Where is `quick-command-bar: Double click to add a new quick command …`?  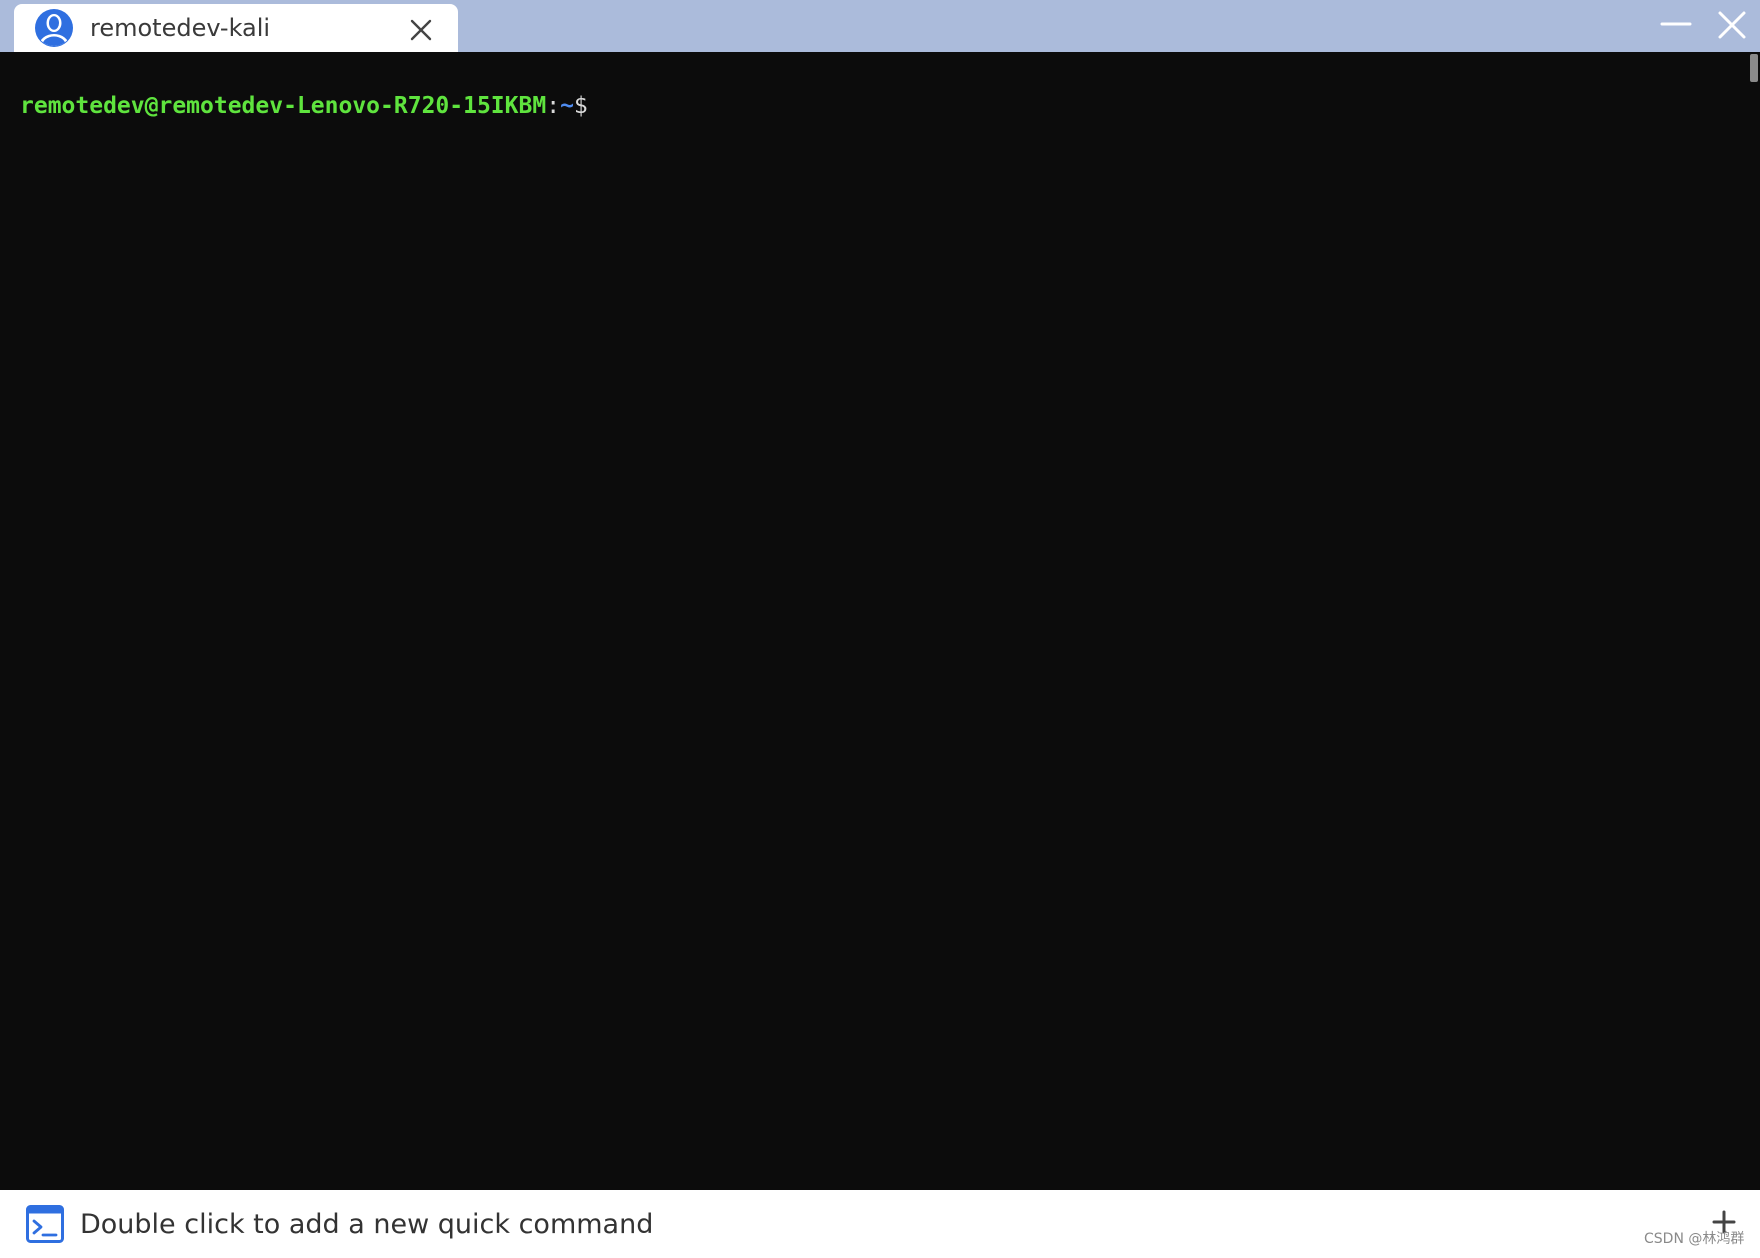 quick-command-bar: Double click to add a new quick command … is located at coordinates (880, 1224).